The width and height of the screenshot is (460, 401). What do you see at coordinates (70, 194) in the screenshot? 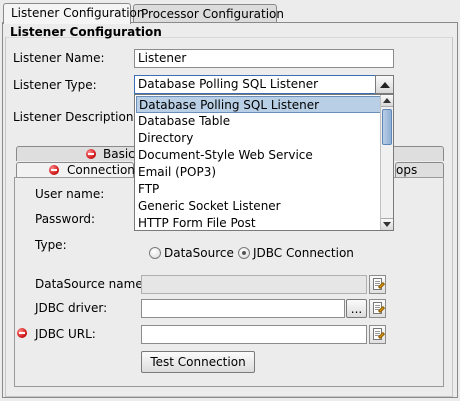
I see `user-name-label: User name:` at bounding box center [70, 194].